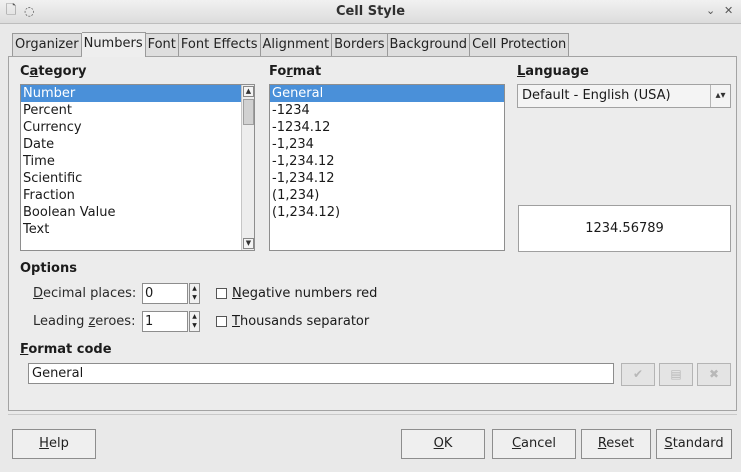 This screenshot has width=741, height=472. Describe the element at coordinates (321, 373) in the screenshot. I see `format-code-input: General` at that location.